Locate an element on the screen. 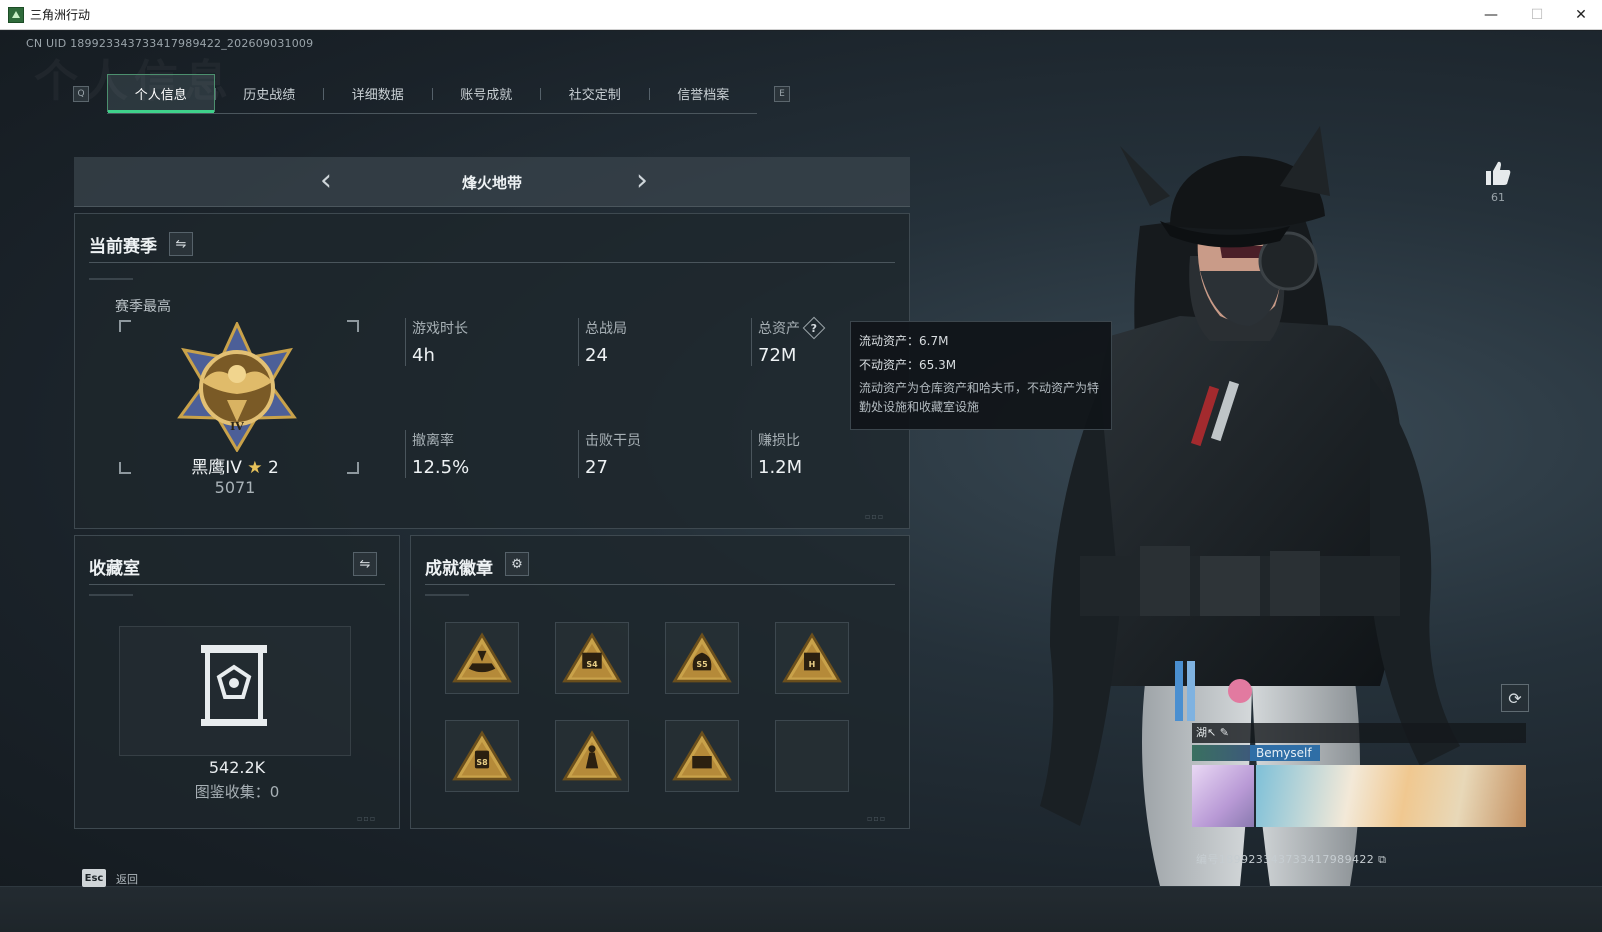 The height and width of the screenshot is (932, 1602). stat-label: 总资产 is located at coordinates (779, 329).